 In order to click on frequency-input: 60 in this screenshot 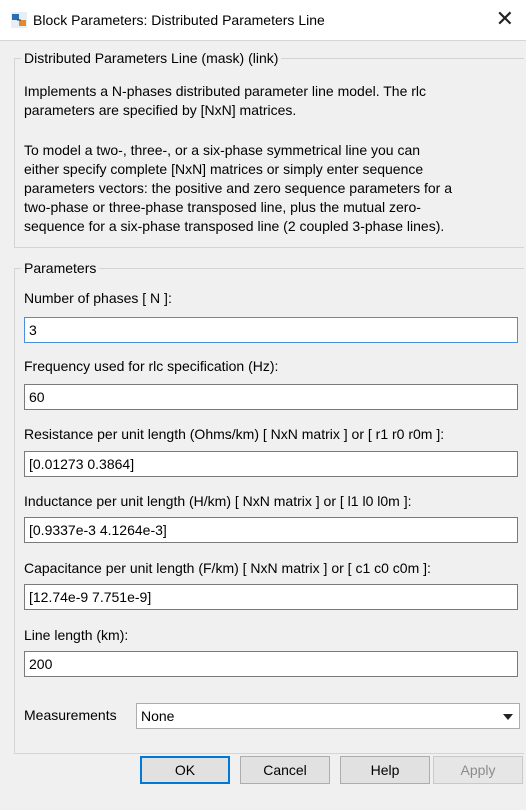, I will do `click(271, 397)`.